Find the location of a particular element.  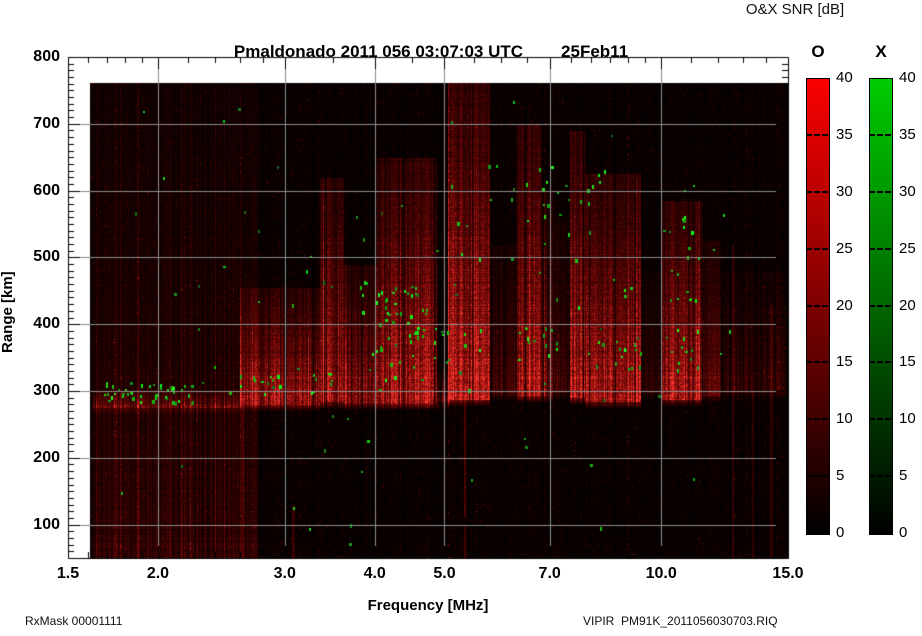

y-tick-label: 600 is located at coordinates (46, 190).